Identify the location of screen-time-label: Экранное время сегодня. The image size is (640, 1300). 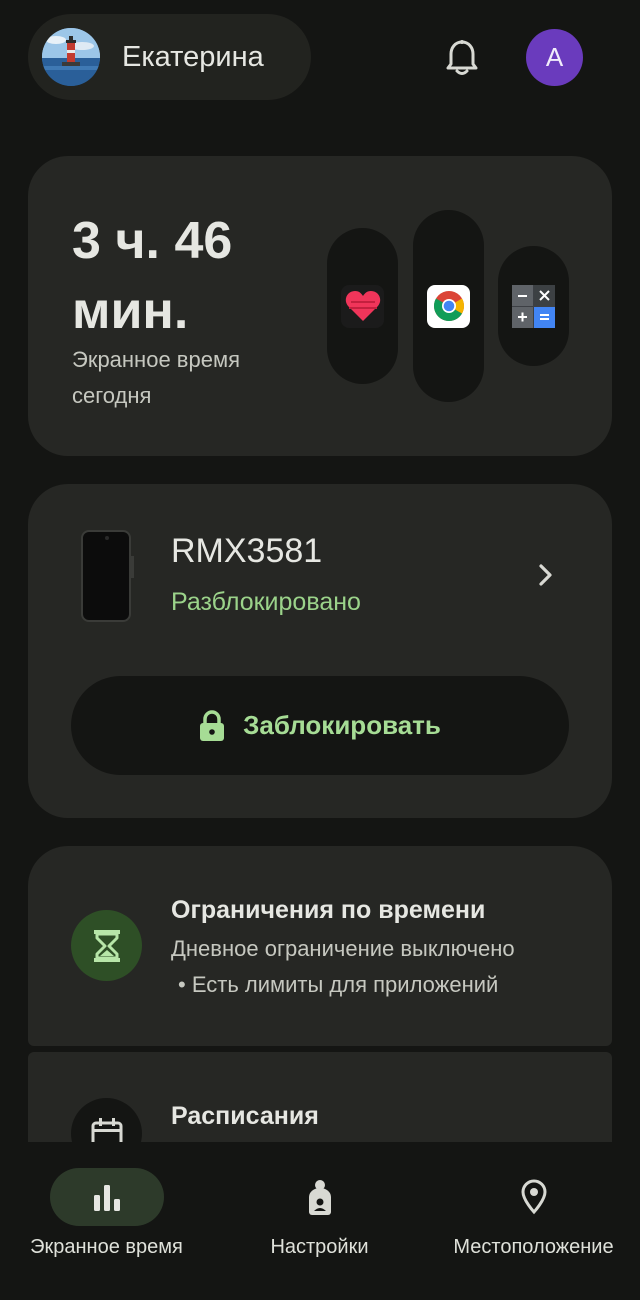
(156, 377).